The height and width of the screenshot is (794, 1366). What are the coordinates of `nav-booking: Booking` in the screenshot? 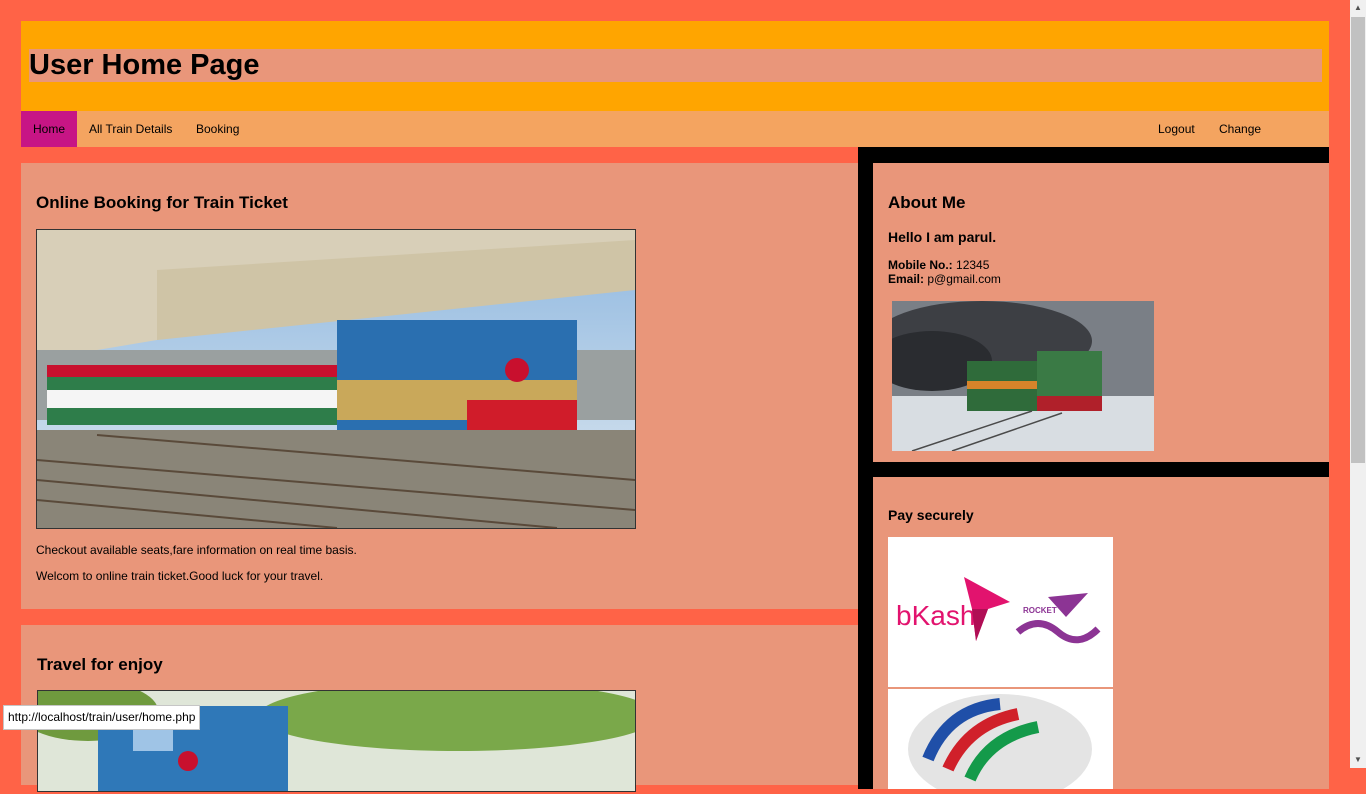 It's located at (217, 129).